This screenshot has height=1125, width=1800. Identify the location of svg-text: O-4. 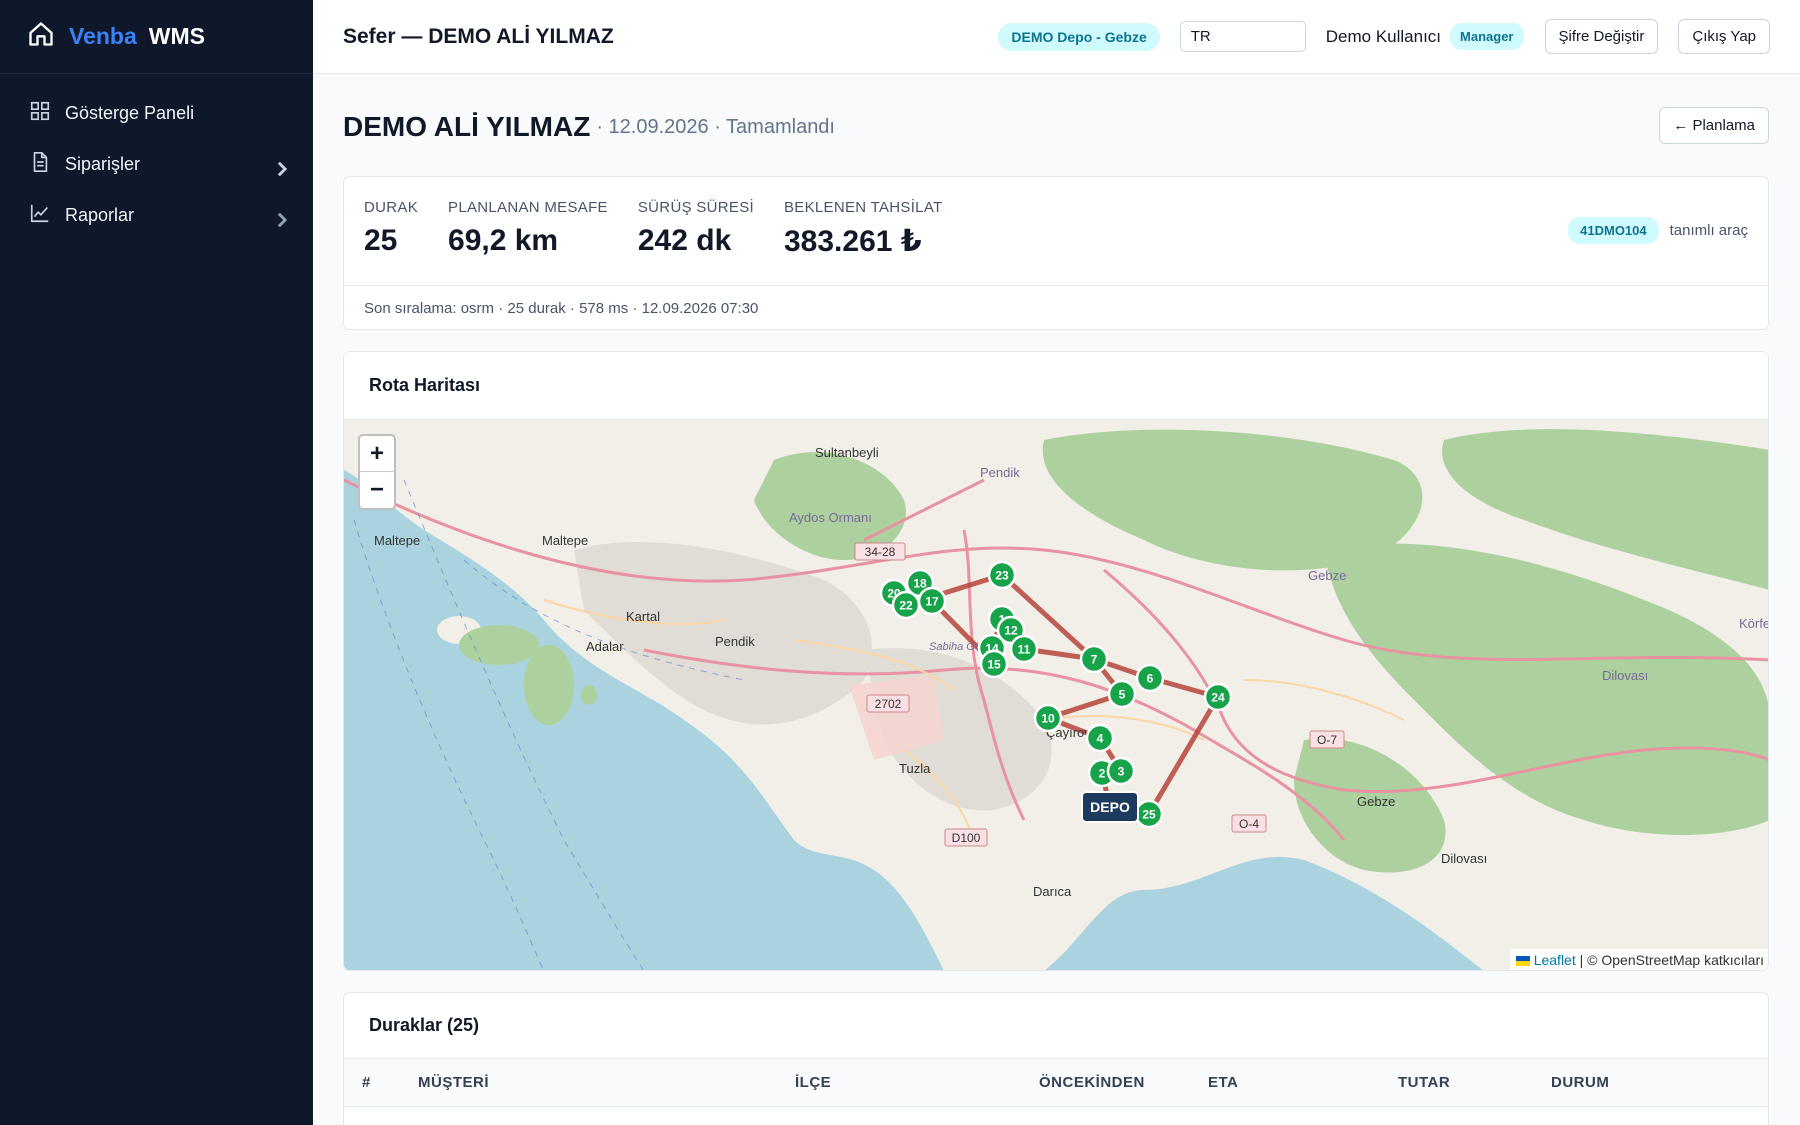
(1249, 824).